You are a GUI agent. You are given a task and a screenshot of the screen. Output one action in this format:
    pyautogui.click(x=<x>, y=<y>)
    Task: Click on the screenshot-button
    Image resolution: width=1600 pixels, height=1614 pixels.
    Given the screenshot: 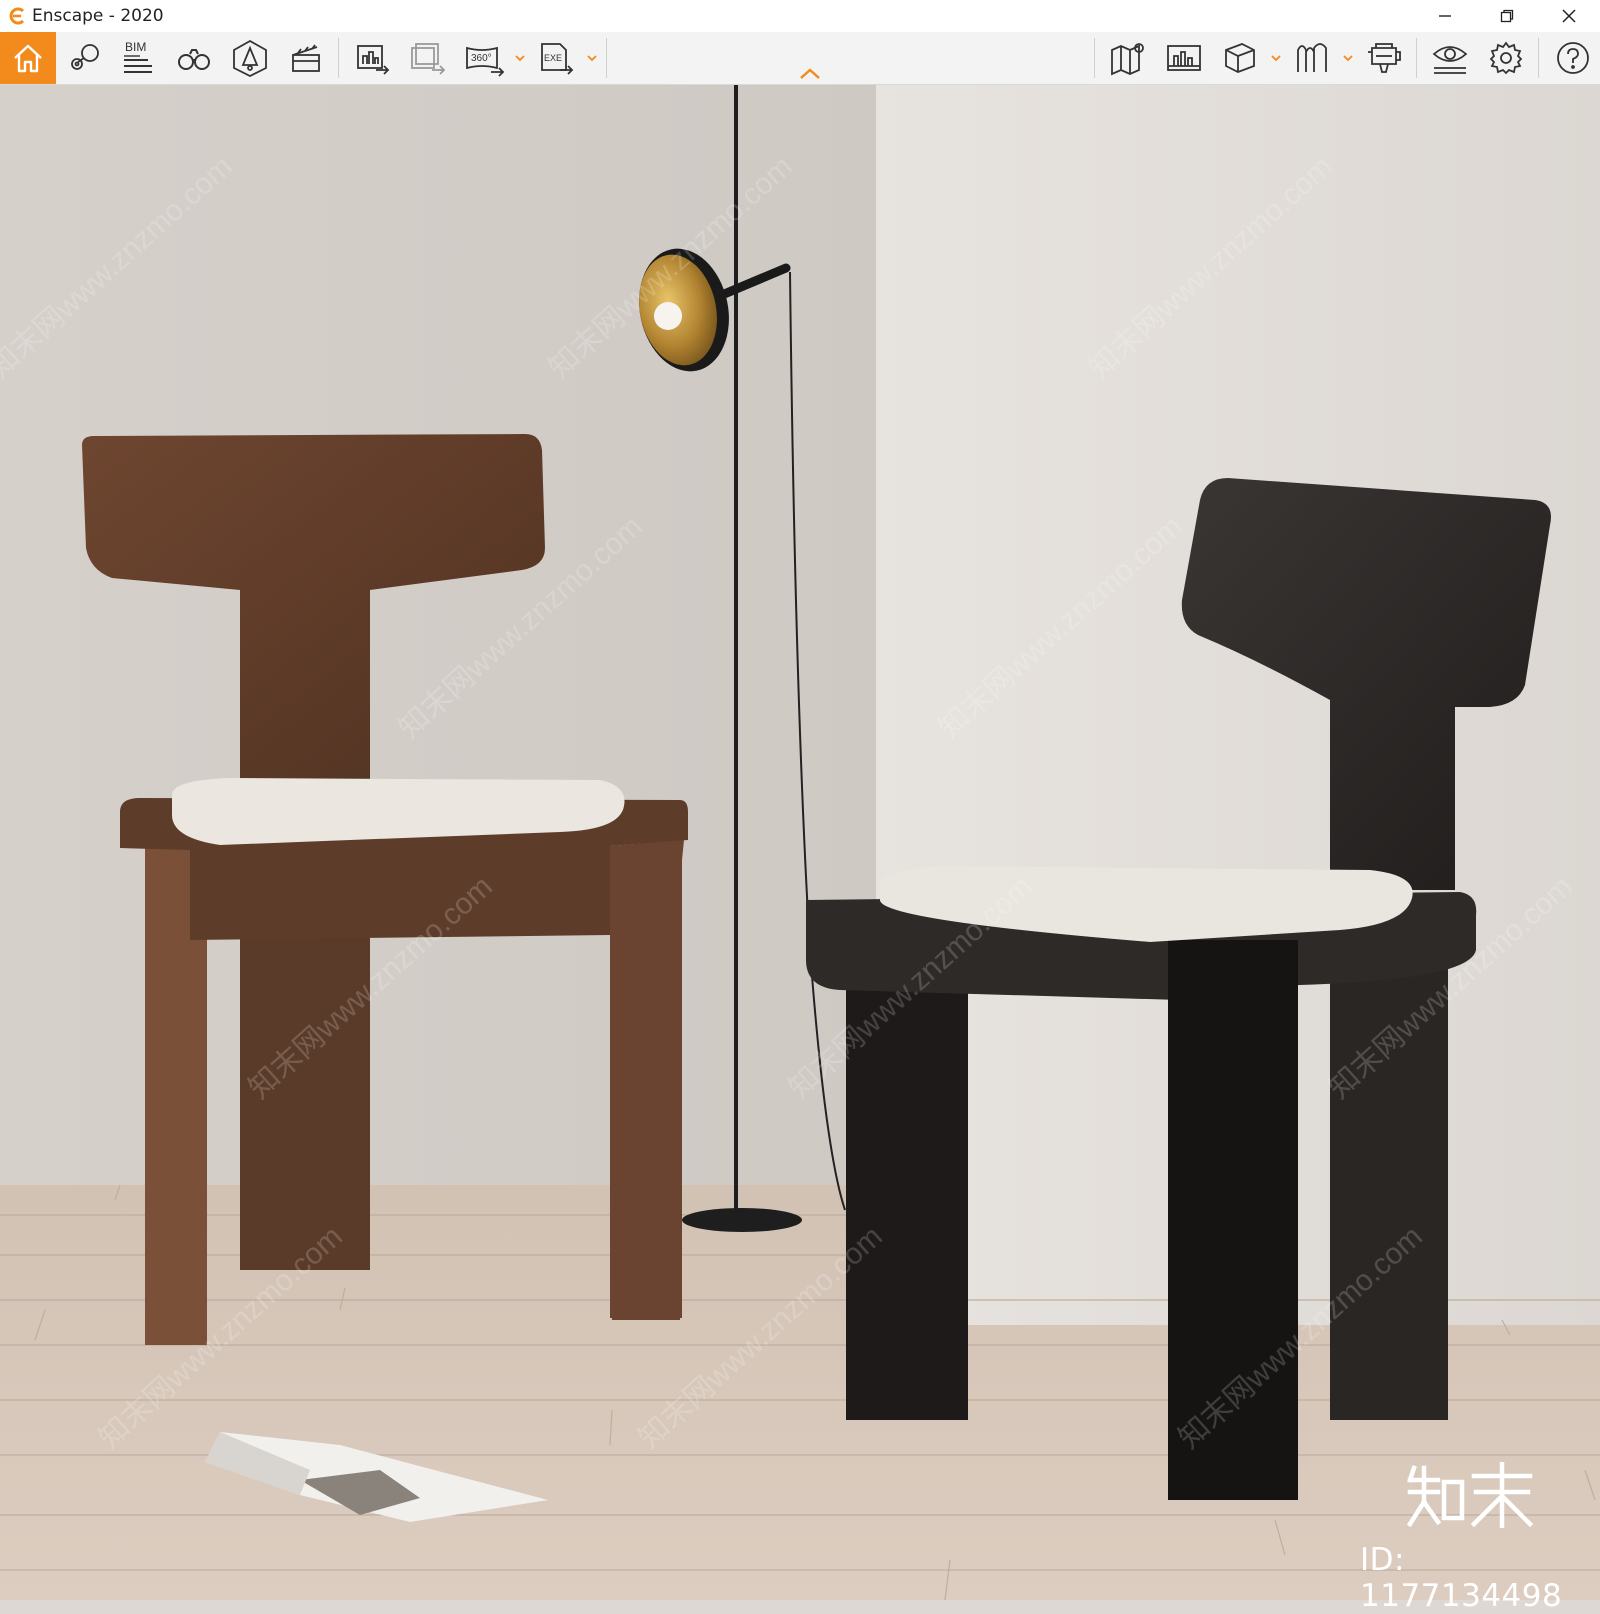 What is the action you would take?
    pyautogui.click(x=372, y=58)
    